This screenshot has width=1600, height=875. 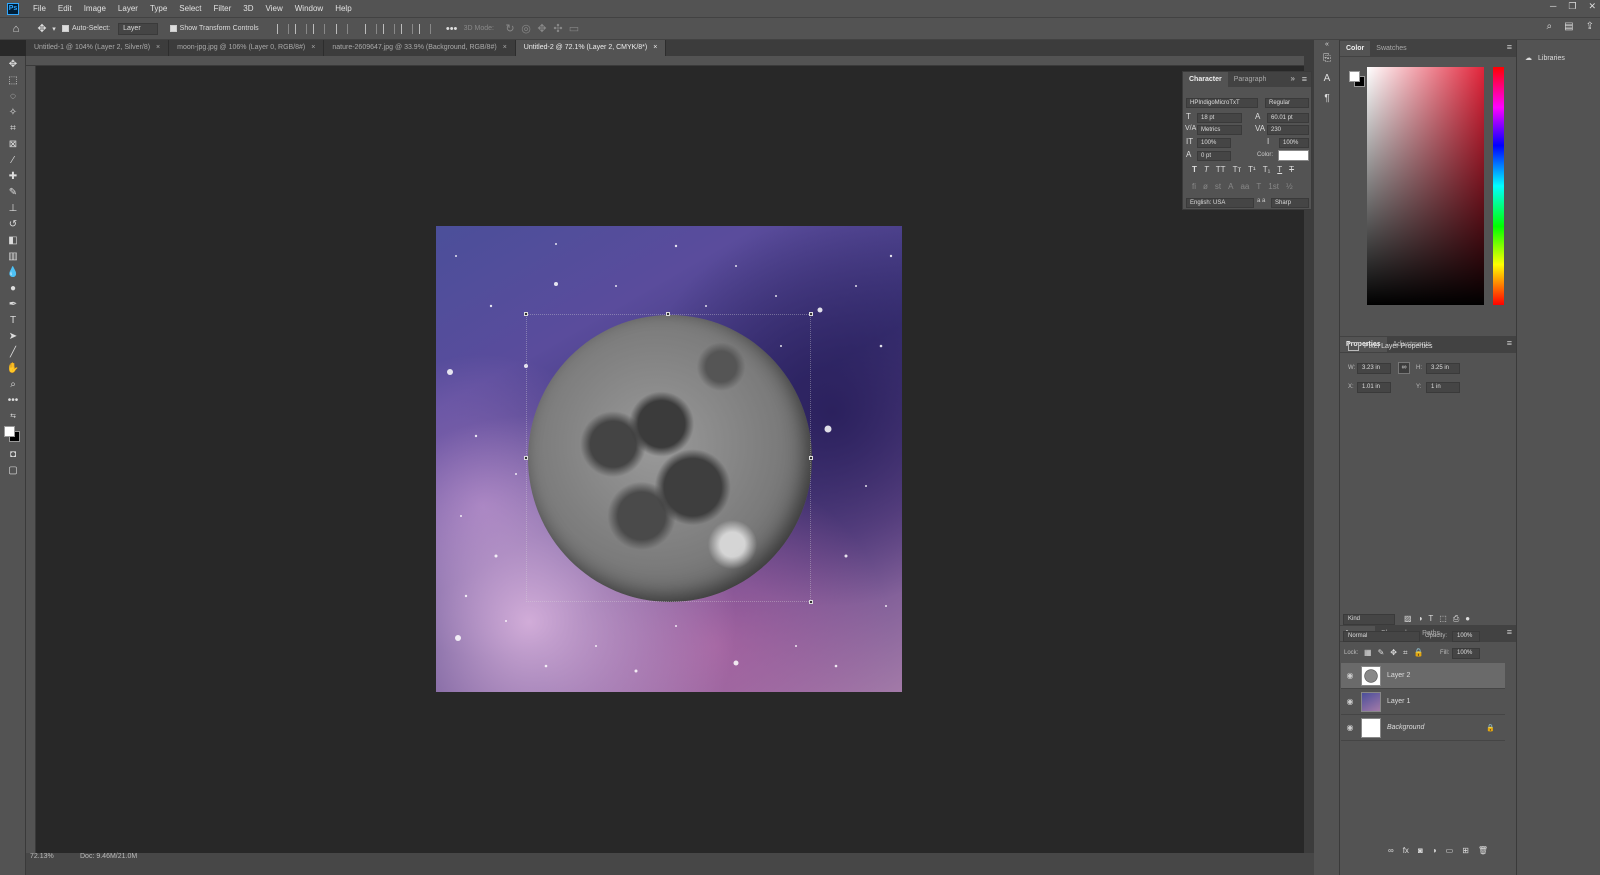 What do you see at coordinates (1558, 51) in the screenshot?
I see `libraries-button: ☁ Libraries` at bounding box center [1558, 51].